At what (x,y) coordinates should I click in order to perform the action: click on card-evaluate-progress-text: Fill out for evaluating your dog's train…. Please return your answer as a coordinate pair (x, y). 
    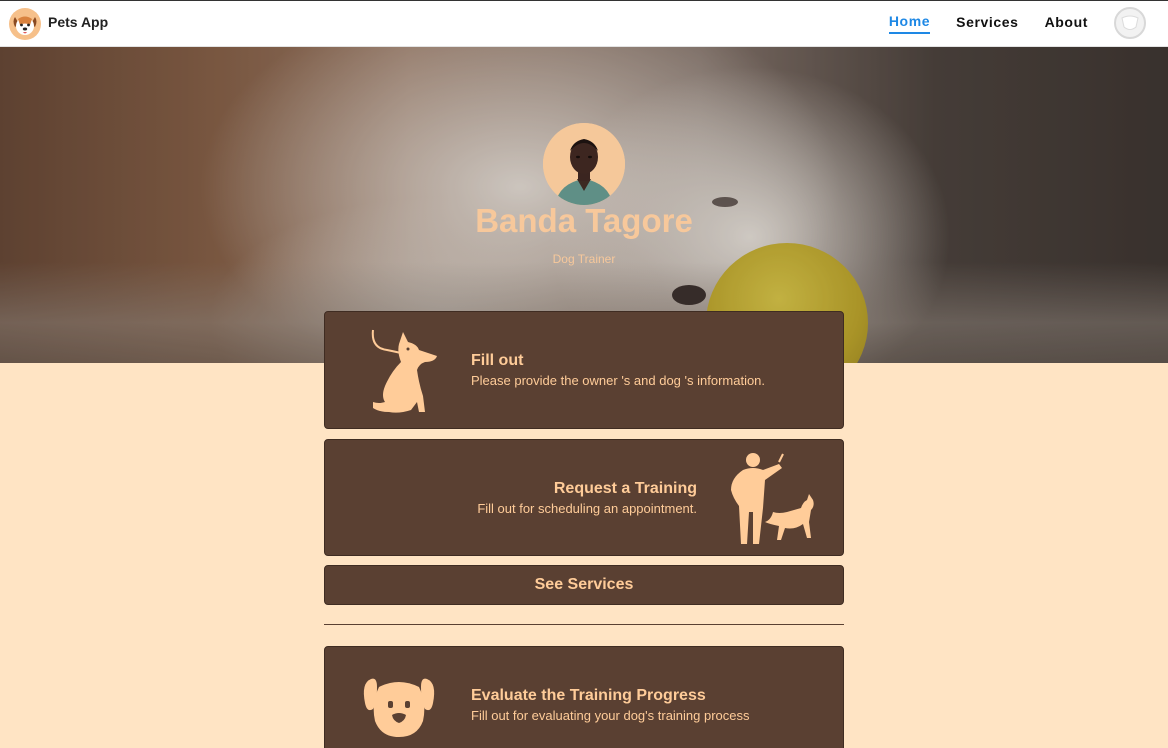
    Looking at the image, I should click on (610, 715).